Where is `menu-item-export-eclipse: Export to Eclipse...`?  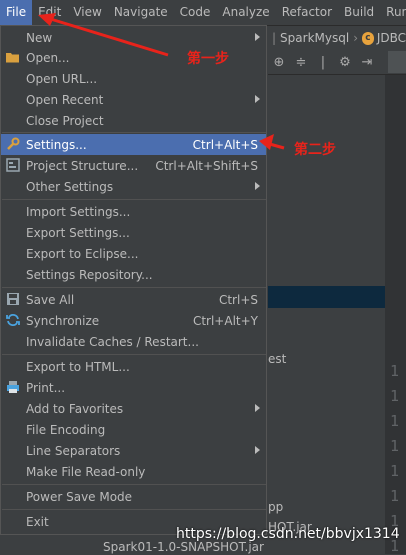
menu-item-export-eclipse: Export to Eclipse... is located at coordinates (133, 253).